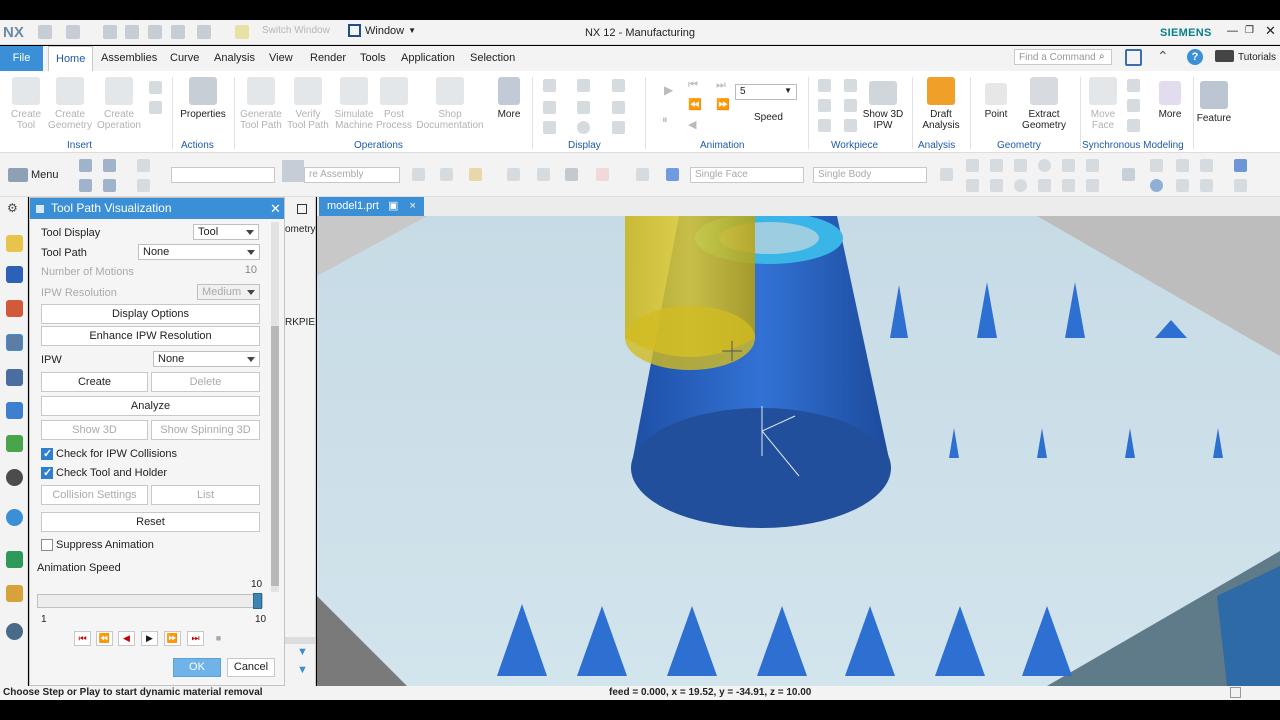  I want to click on tab-options-icon: ▣, so click(393, 206).